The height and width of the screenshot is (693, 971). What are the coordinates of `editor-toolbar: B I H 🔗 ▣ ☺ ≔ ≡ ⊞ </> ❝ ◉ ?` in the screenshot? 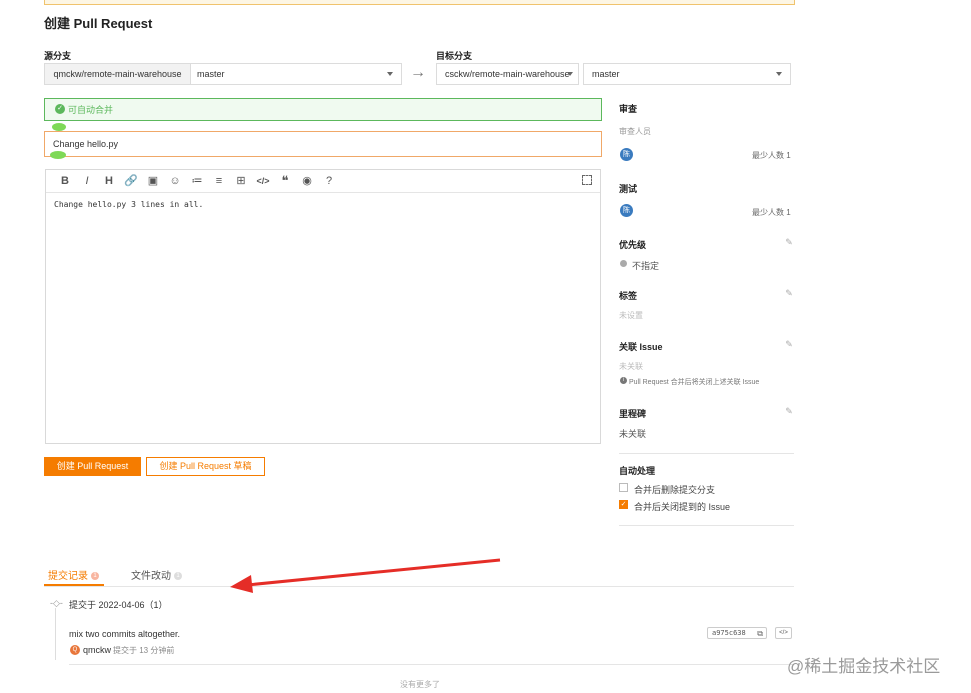 It's located at (323, 181).